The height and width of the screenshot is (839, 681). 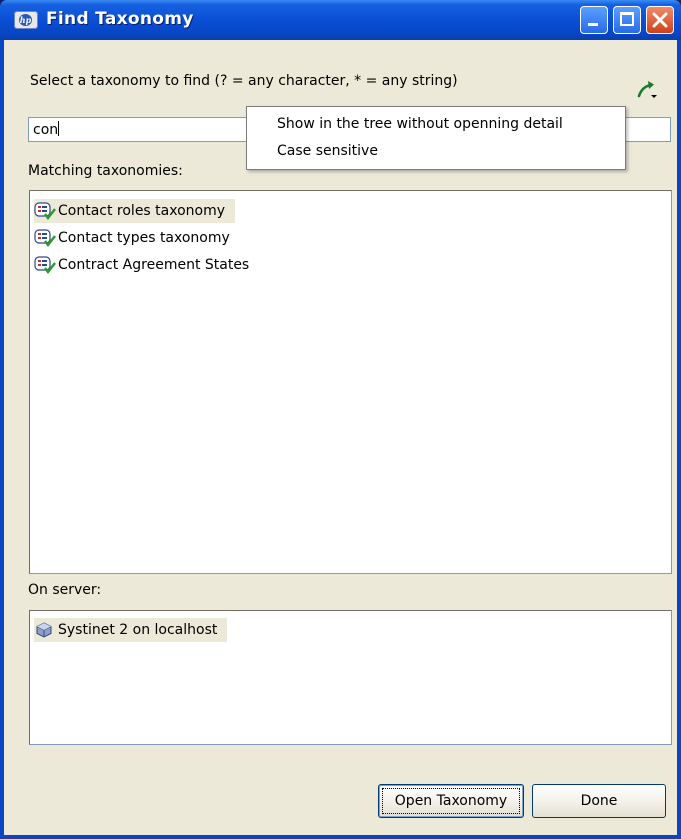 I want to click on close-icon, so click(x=660, y=20).